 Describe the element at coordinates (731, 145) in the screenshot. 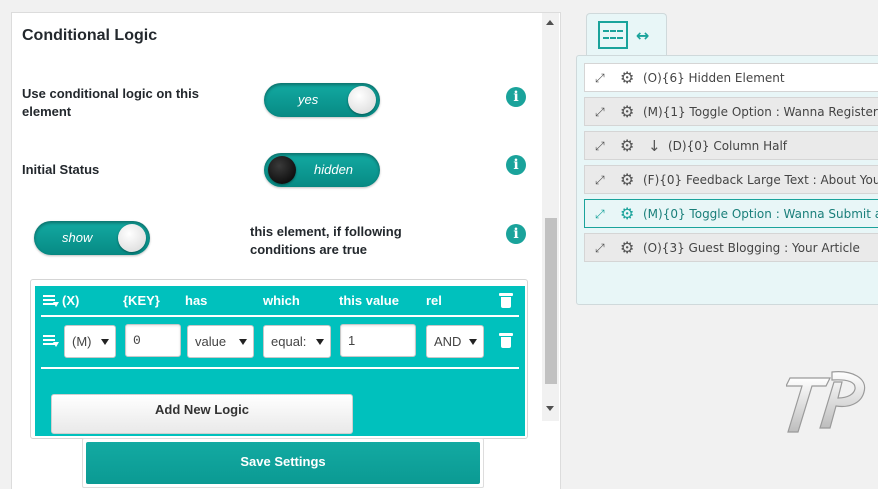

I see `structure-item: ⤢ ⚙ ↓ (D){0} Column Half` at that location.